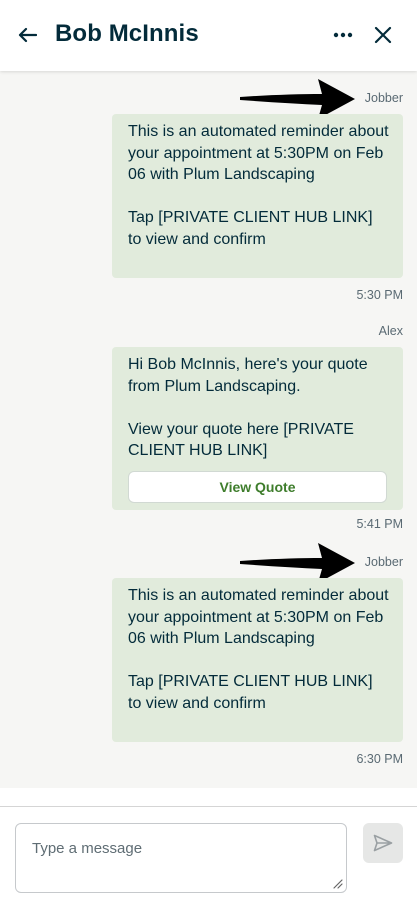  Describe the element at coordinates (379, 759) in the screenshot. I see `message-timestamp: 6:30 PM` at that location.